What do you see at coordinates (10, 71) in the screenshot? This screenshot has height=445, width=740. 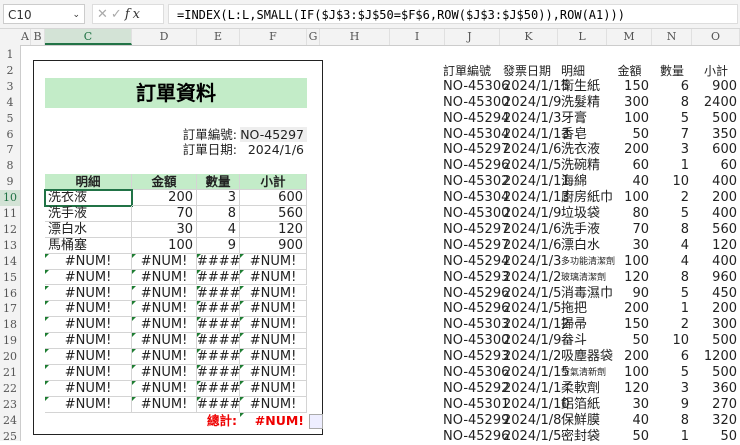 I see `row-header-2: 2` at bounding box center [10, 71].